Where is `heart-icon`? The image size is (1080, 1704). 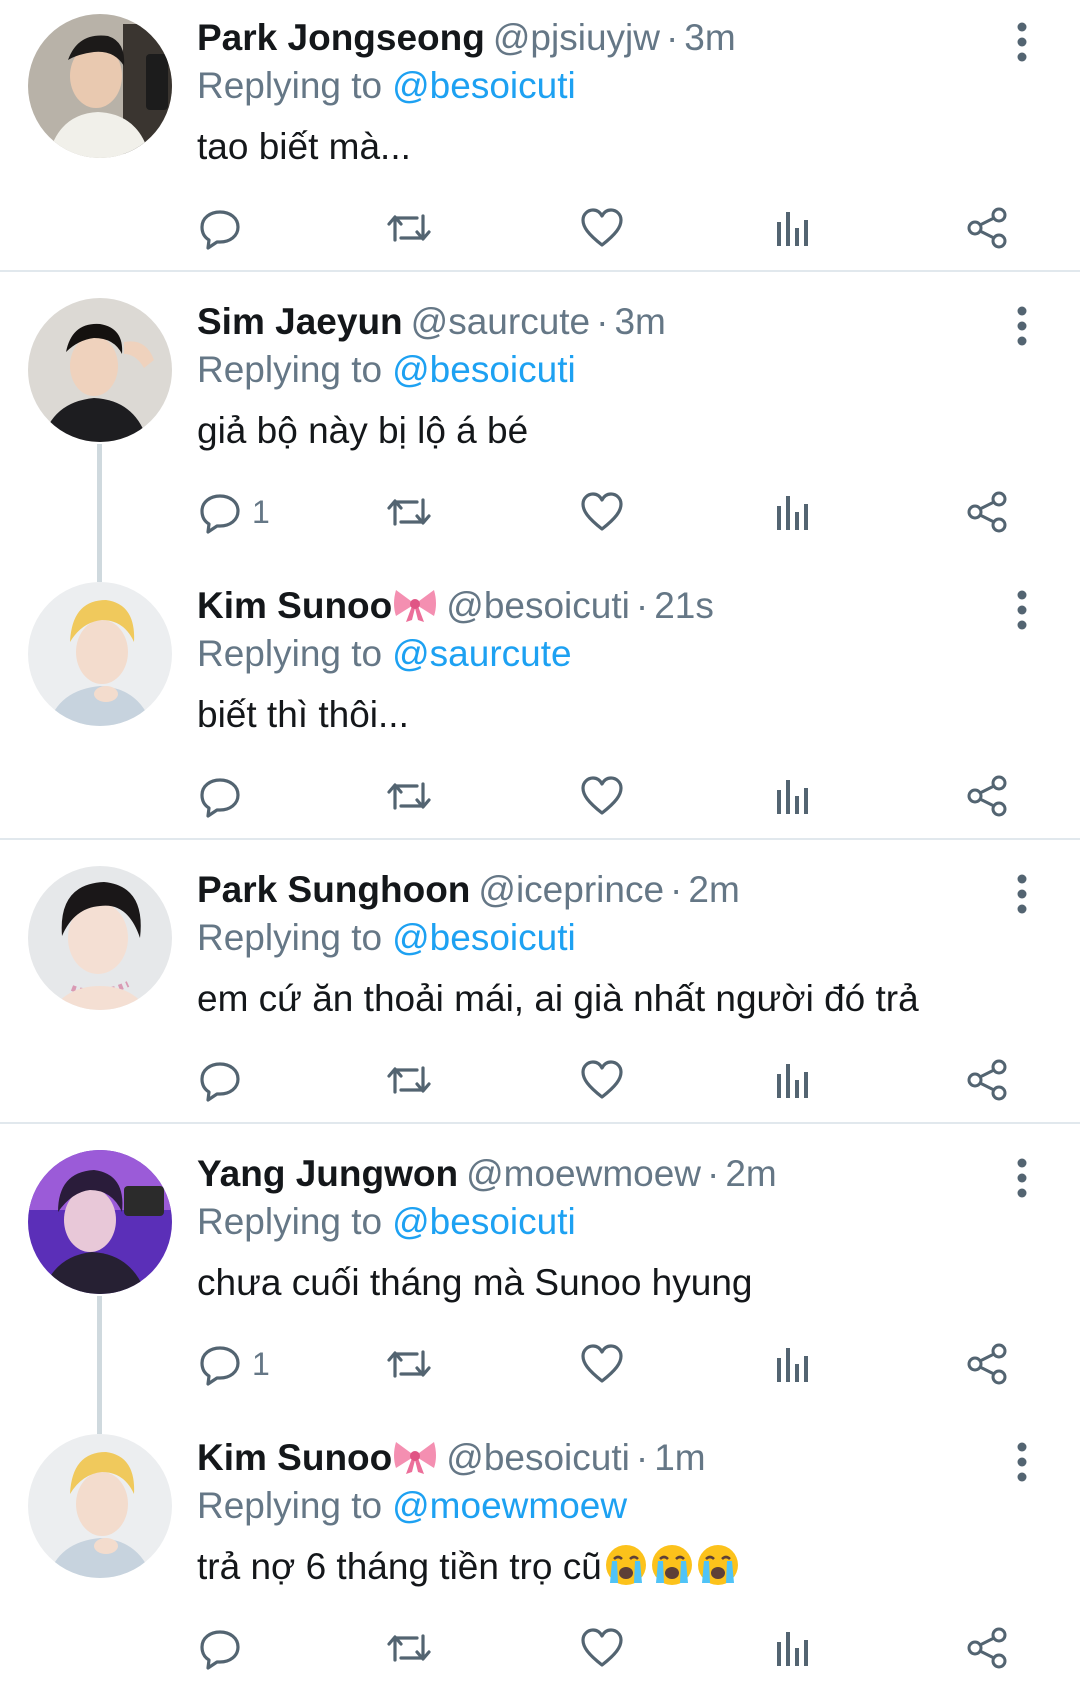
heart-icon is located at coordinates (602, 227).